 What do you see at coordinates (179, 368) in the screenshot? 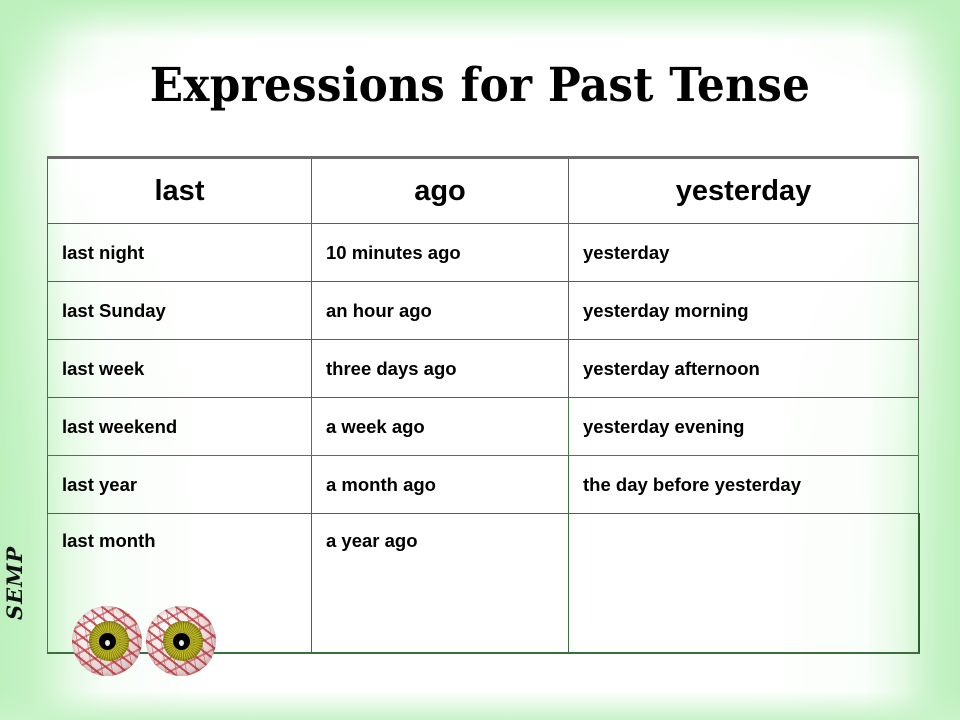
I see `cell-last: last week` at bounding box center [179, 368].